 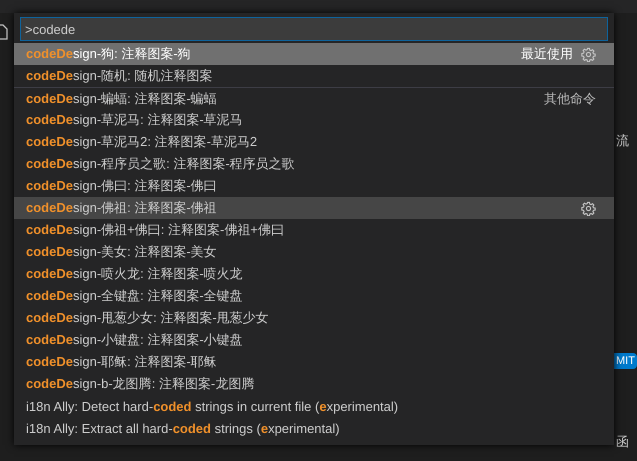 I want to click on command-item: i18n Ally: Extract all hard-coded strings (experimental), so click(x=314, y=428).